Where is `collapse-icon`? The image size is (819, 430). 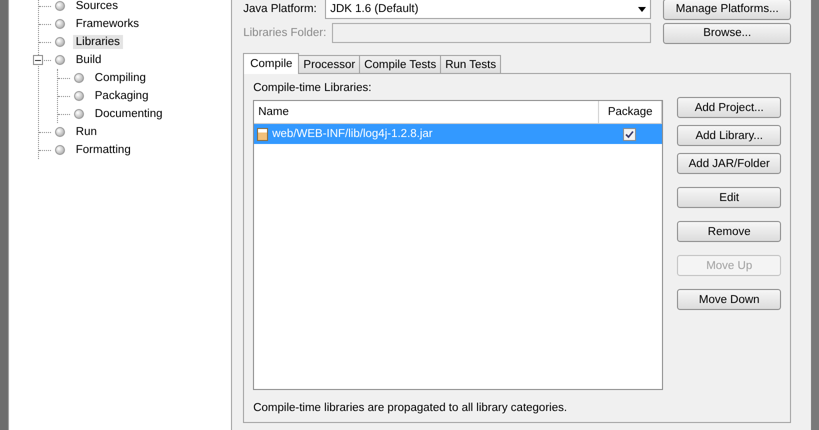 collapse-icon is located at coordinates (37, 60).